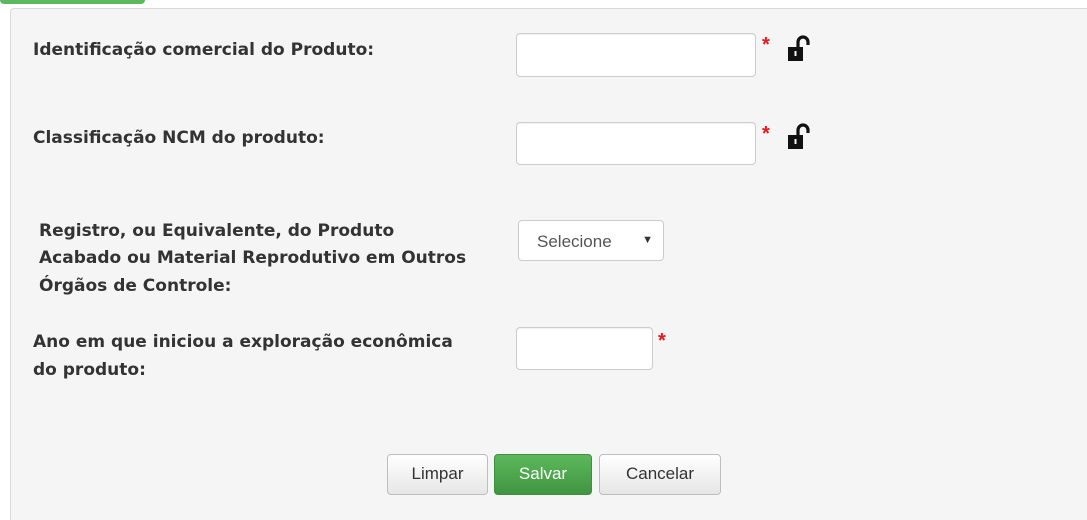 The height and width of the screenshot is (520, 1087). What do you see at coordinates (72, 2) in the screenshot?
I see `active-tab-indicator` at bounding box center [72, 2].